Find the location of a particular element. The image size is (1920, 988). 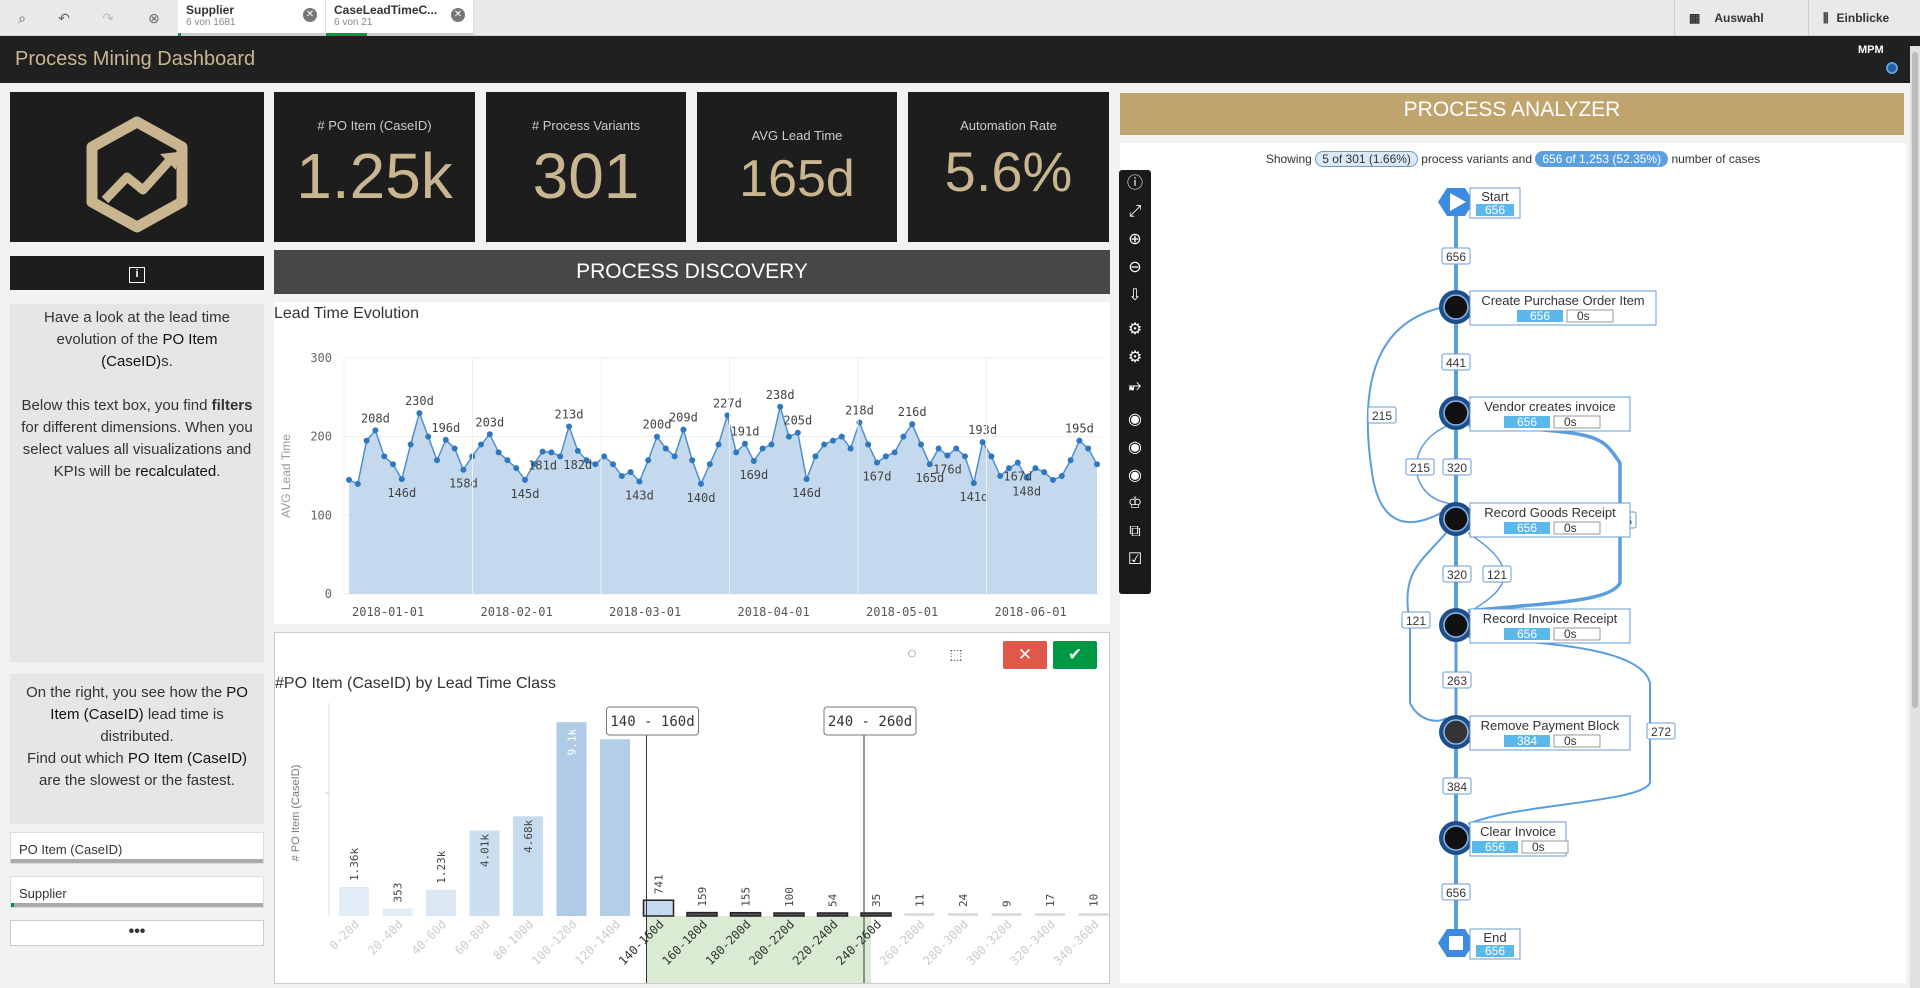

zoom-in-icon: ⊕ is located at coordinates (1135, 240).